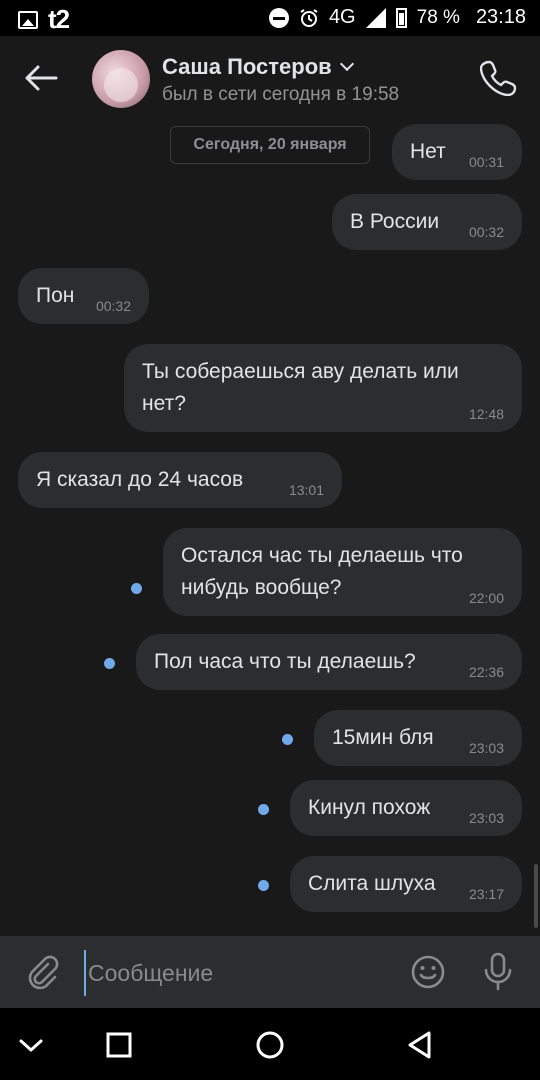  What do you see at coordinates (486, 894) in the screenshot?
I see `message-time: 23:17` at bounding box center [486, 894].